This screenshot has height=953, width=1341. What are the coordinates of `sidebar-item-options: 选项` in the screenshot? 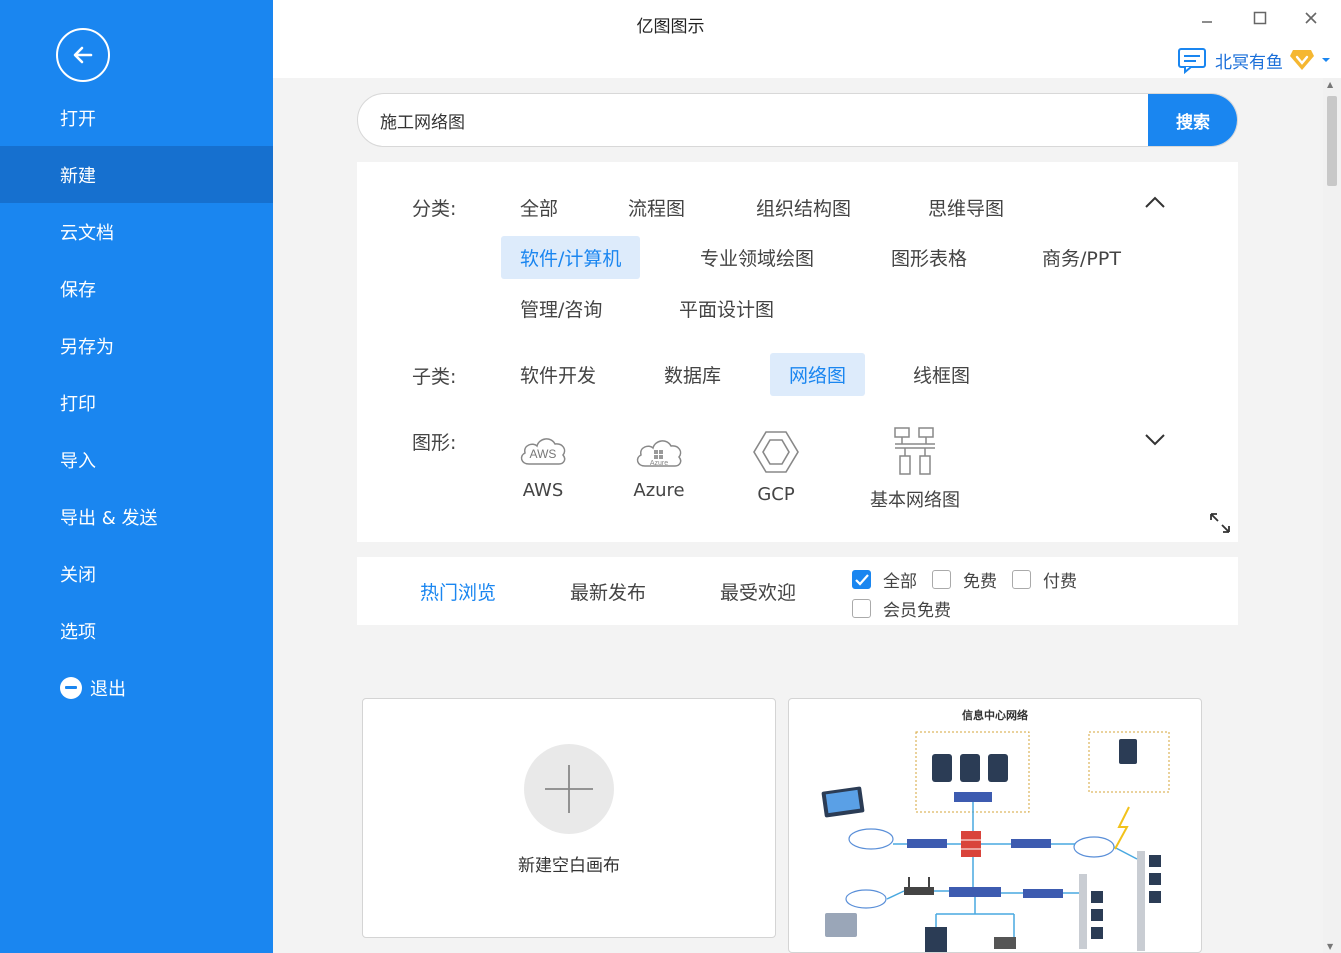 It's located at (136, 630).